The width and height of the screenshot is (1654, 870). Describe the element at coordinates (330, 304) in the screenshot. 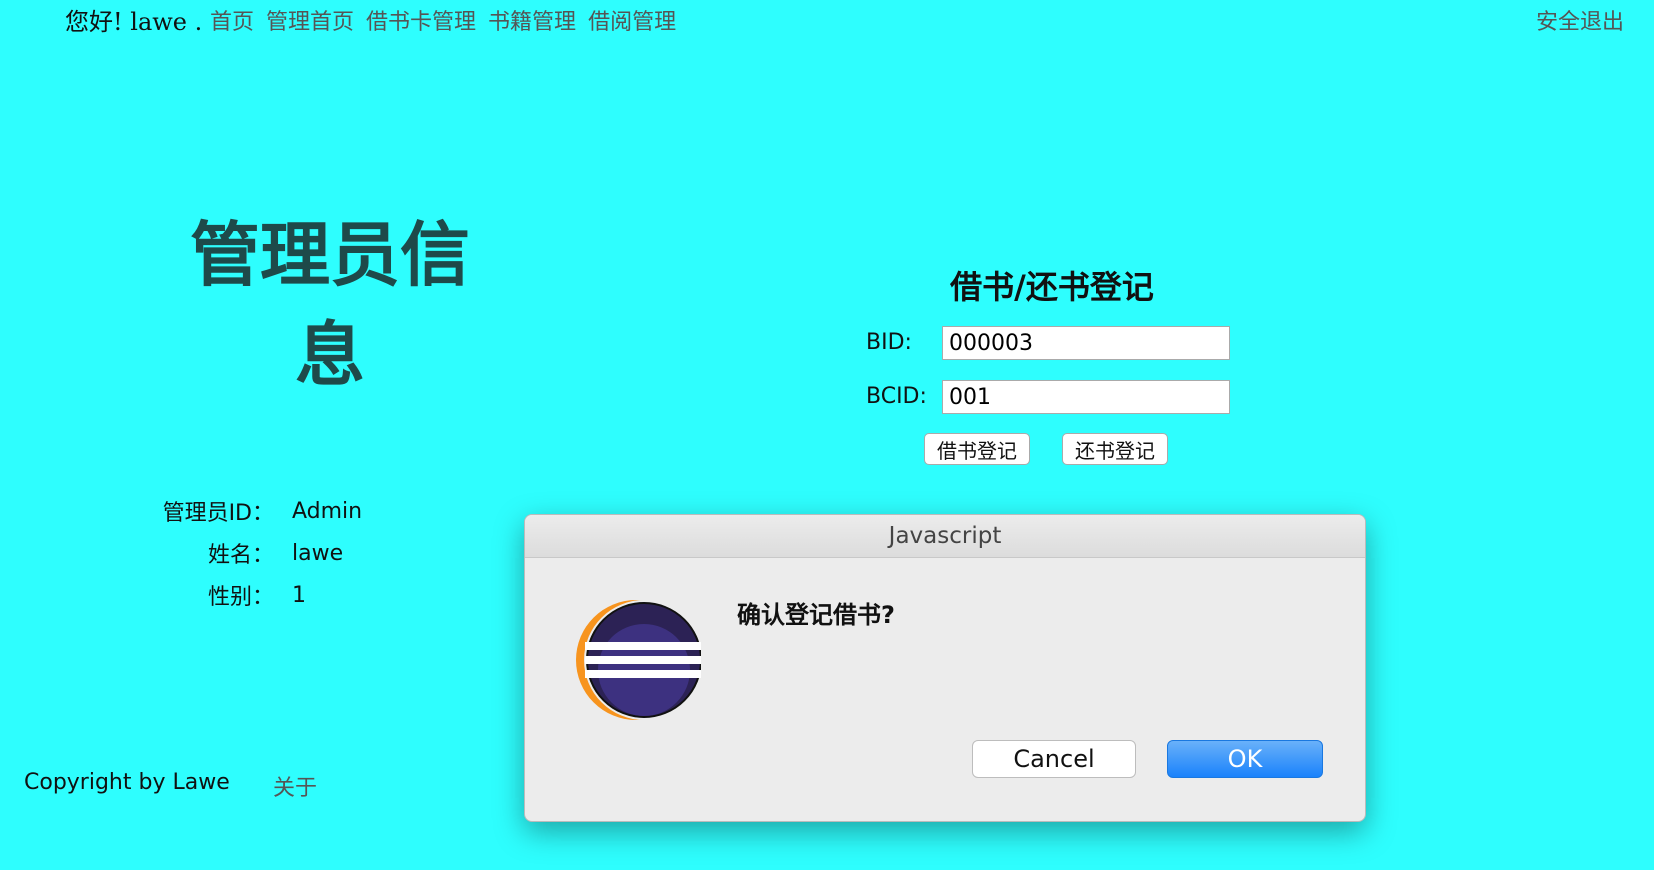

I see `admin-info-title: 管理员信息` at that location.